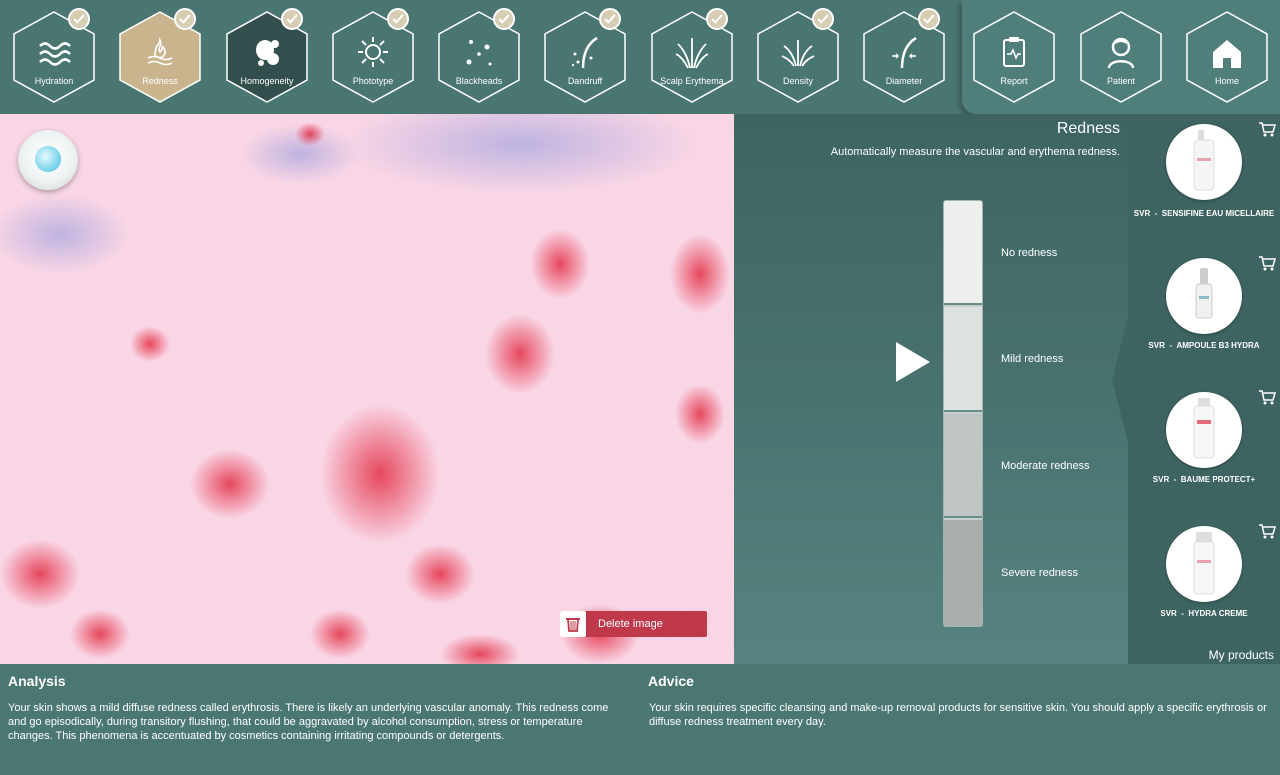 The image size is (1280, 775). What do you see at coordinates (267, 81) in the screenshot?
I see `nav-tab-label: Homogeneity` at bounding box center [267, 81].